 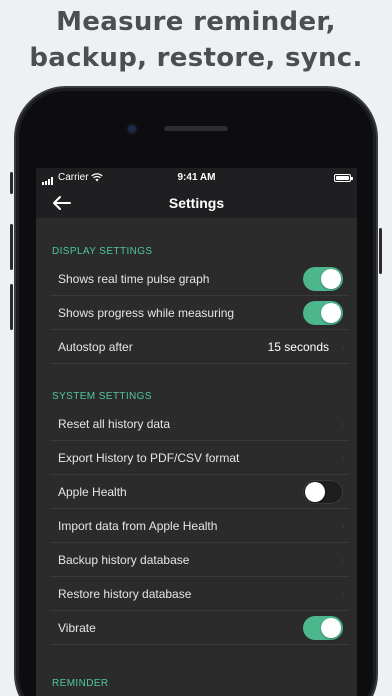 What do you see at coordinates (80, 683) in the screenshot?
I see `section-header-reminder: REMINDER` at bounding box center [80, 683].